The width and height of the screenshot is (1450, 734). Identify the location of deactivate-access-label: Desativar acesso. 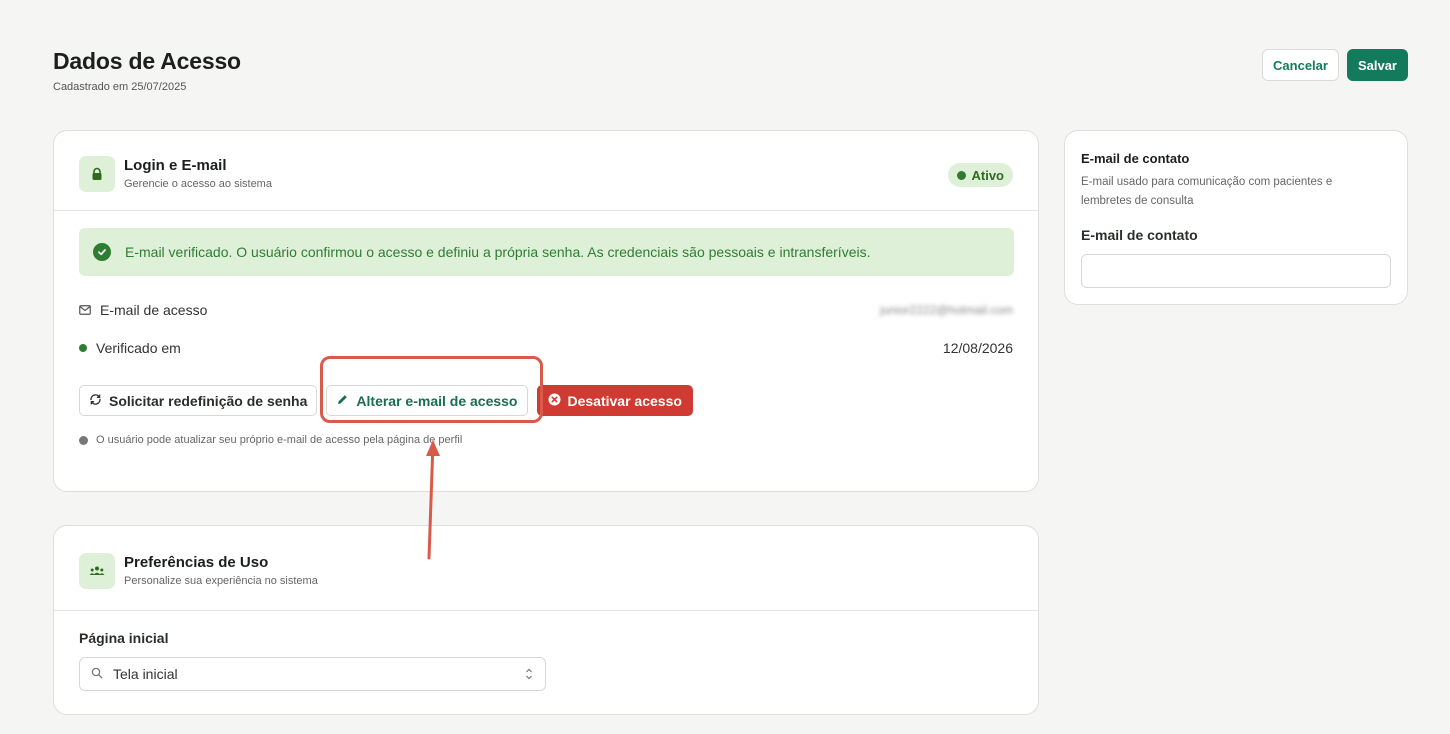
(624, 400).